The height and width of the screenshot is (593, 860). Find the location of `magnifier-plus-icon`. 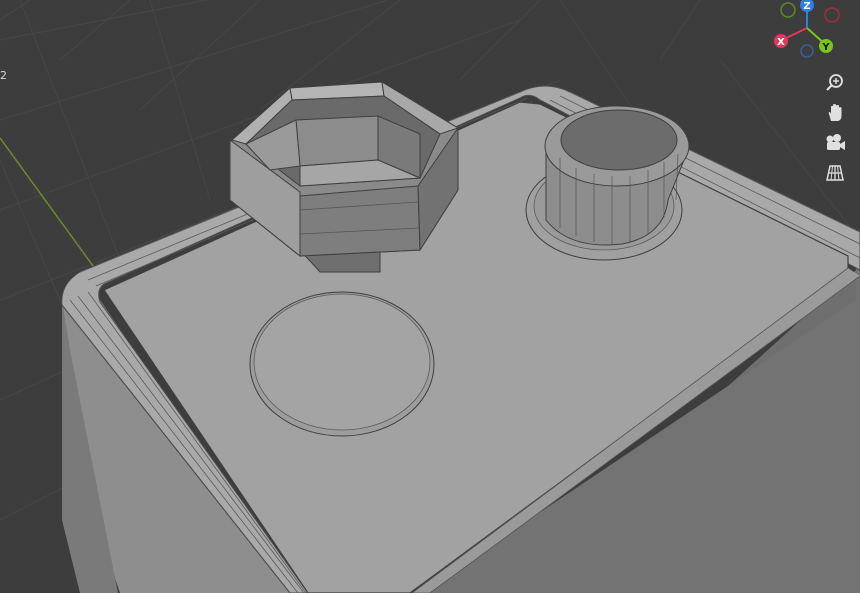

magnifier-plus-icon is located at coordinates (834, 82).